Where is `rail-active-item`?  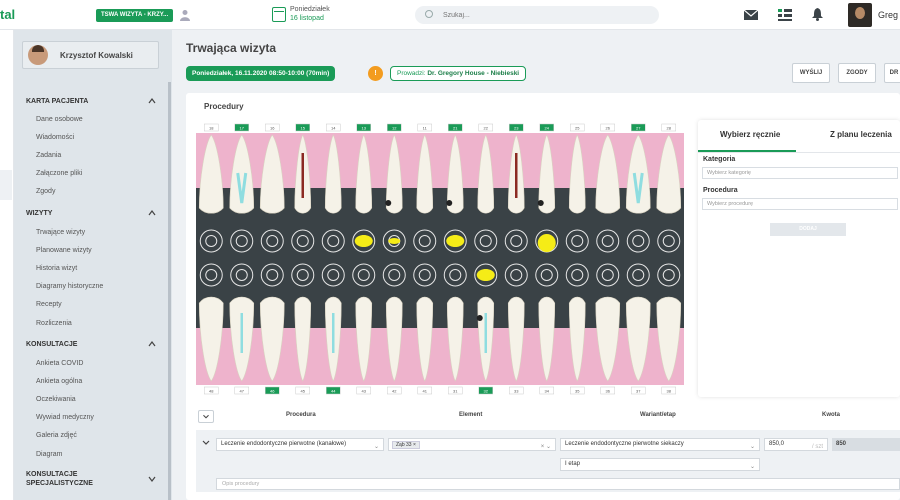 rail-active-item is located at coordinates (6, 185).